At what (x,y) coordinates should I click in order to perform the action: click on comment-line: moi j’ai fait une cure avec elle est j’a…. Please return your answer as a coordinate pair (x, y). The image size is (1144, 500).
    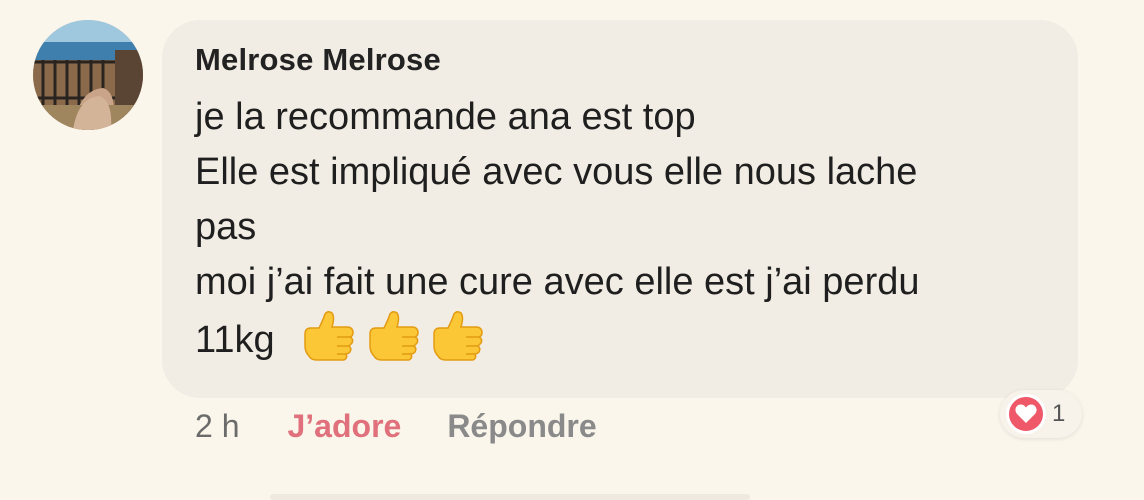
    Looking at the image, I should click on (557, 282).